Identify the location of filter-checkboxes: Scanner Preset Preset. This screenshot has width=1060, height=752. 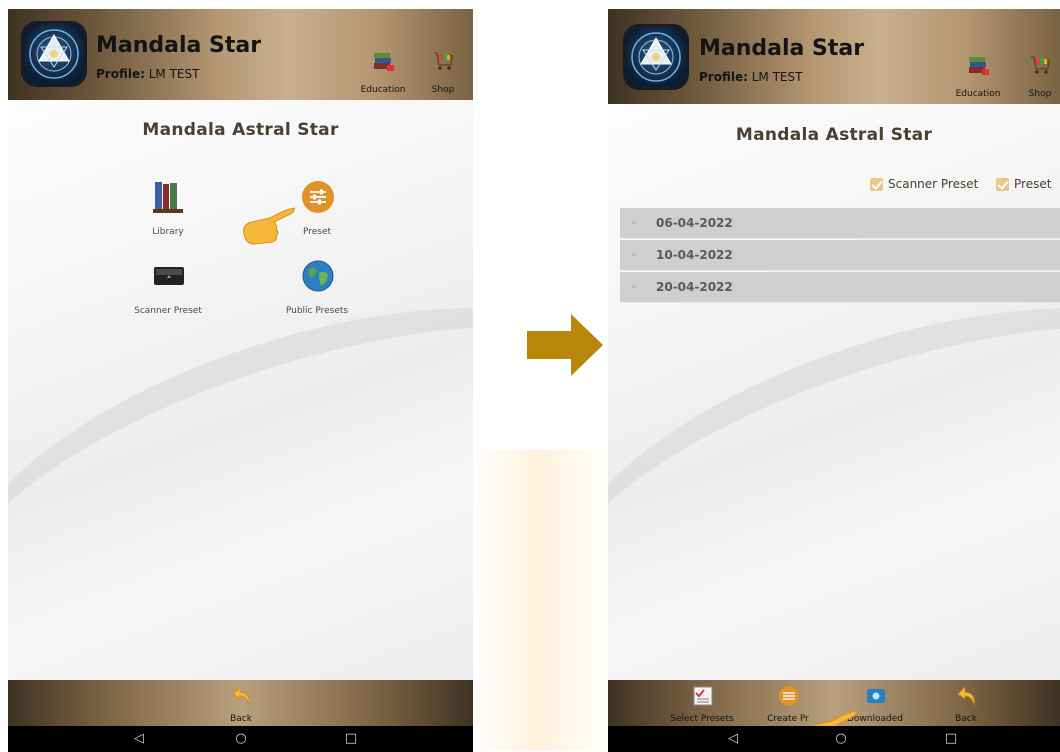
(964, 185).